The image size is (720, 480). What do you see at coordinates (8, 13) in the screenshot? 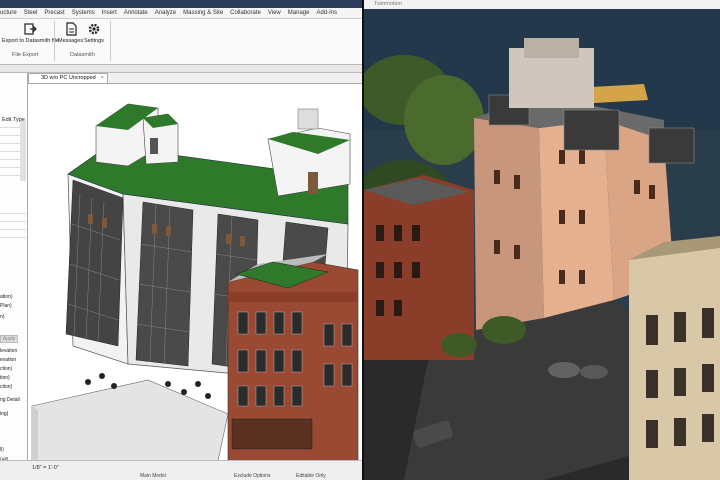
I see `tab-structure: ucture` at bounding box center [8, 13].